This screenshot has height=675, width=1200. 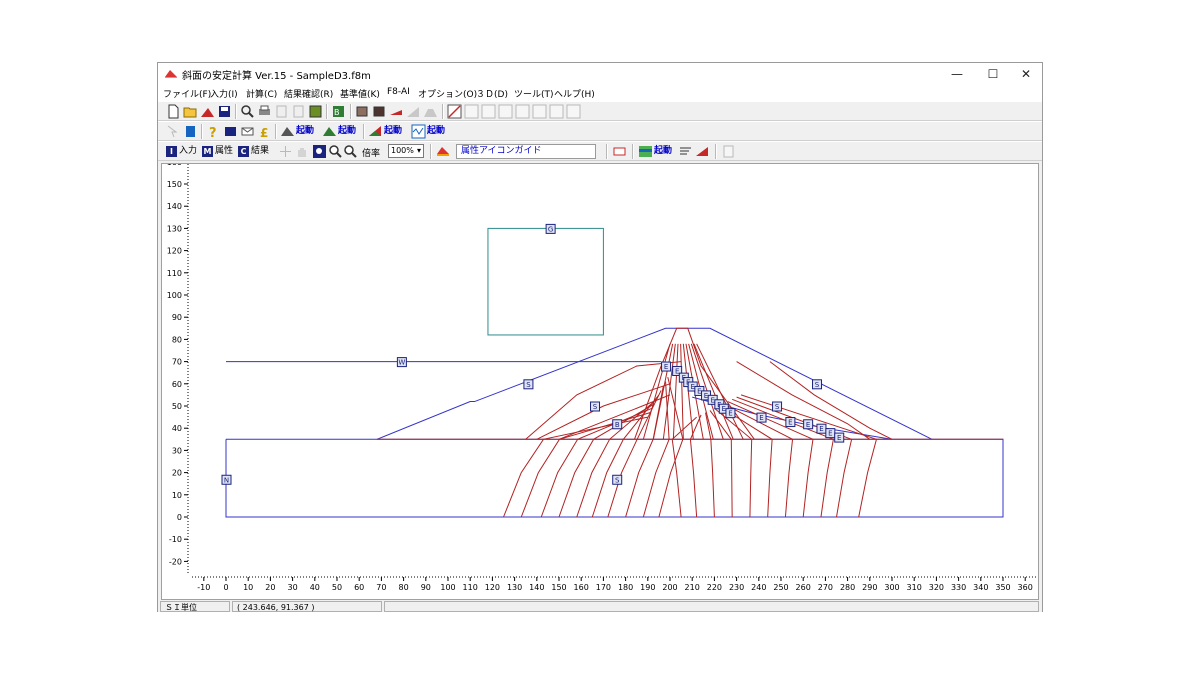 I want to click on print-preview-icon, so click(x=247, y=111).